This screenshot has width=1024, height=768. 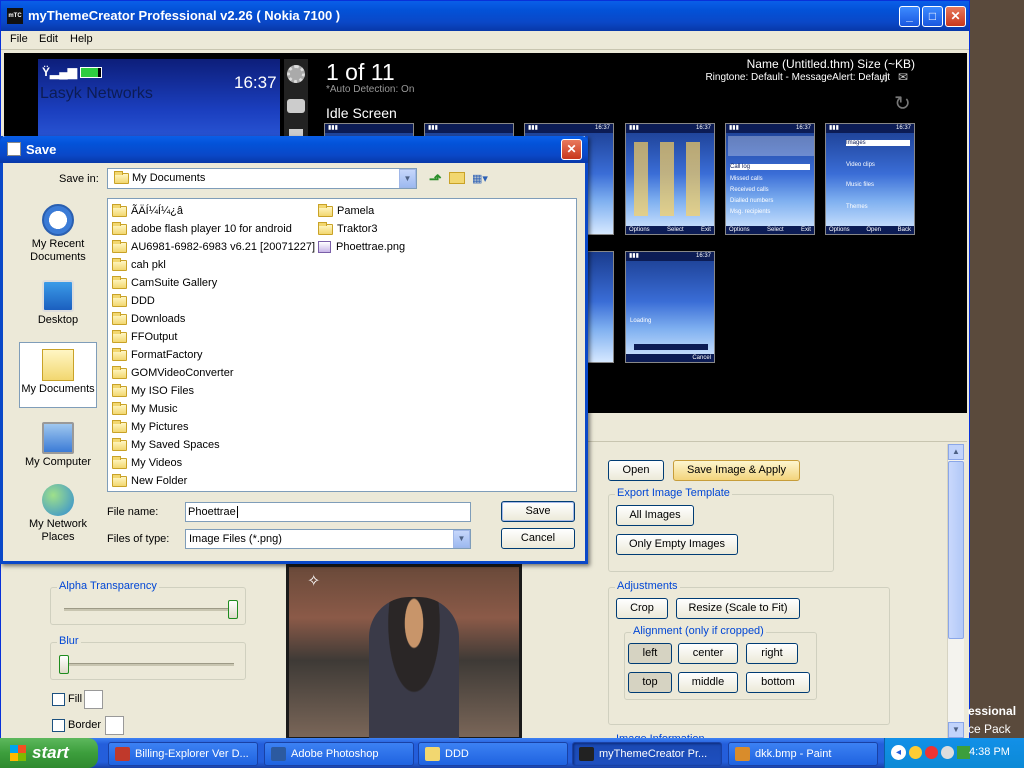 What do you see at coordinates (96, 93) in the screenshot?
I see `operator-name: Lasyk Networks` at bounding box center [96, 93].